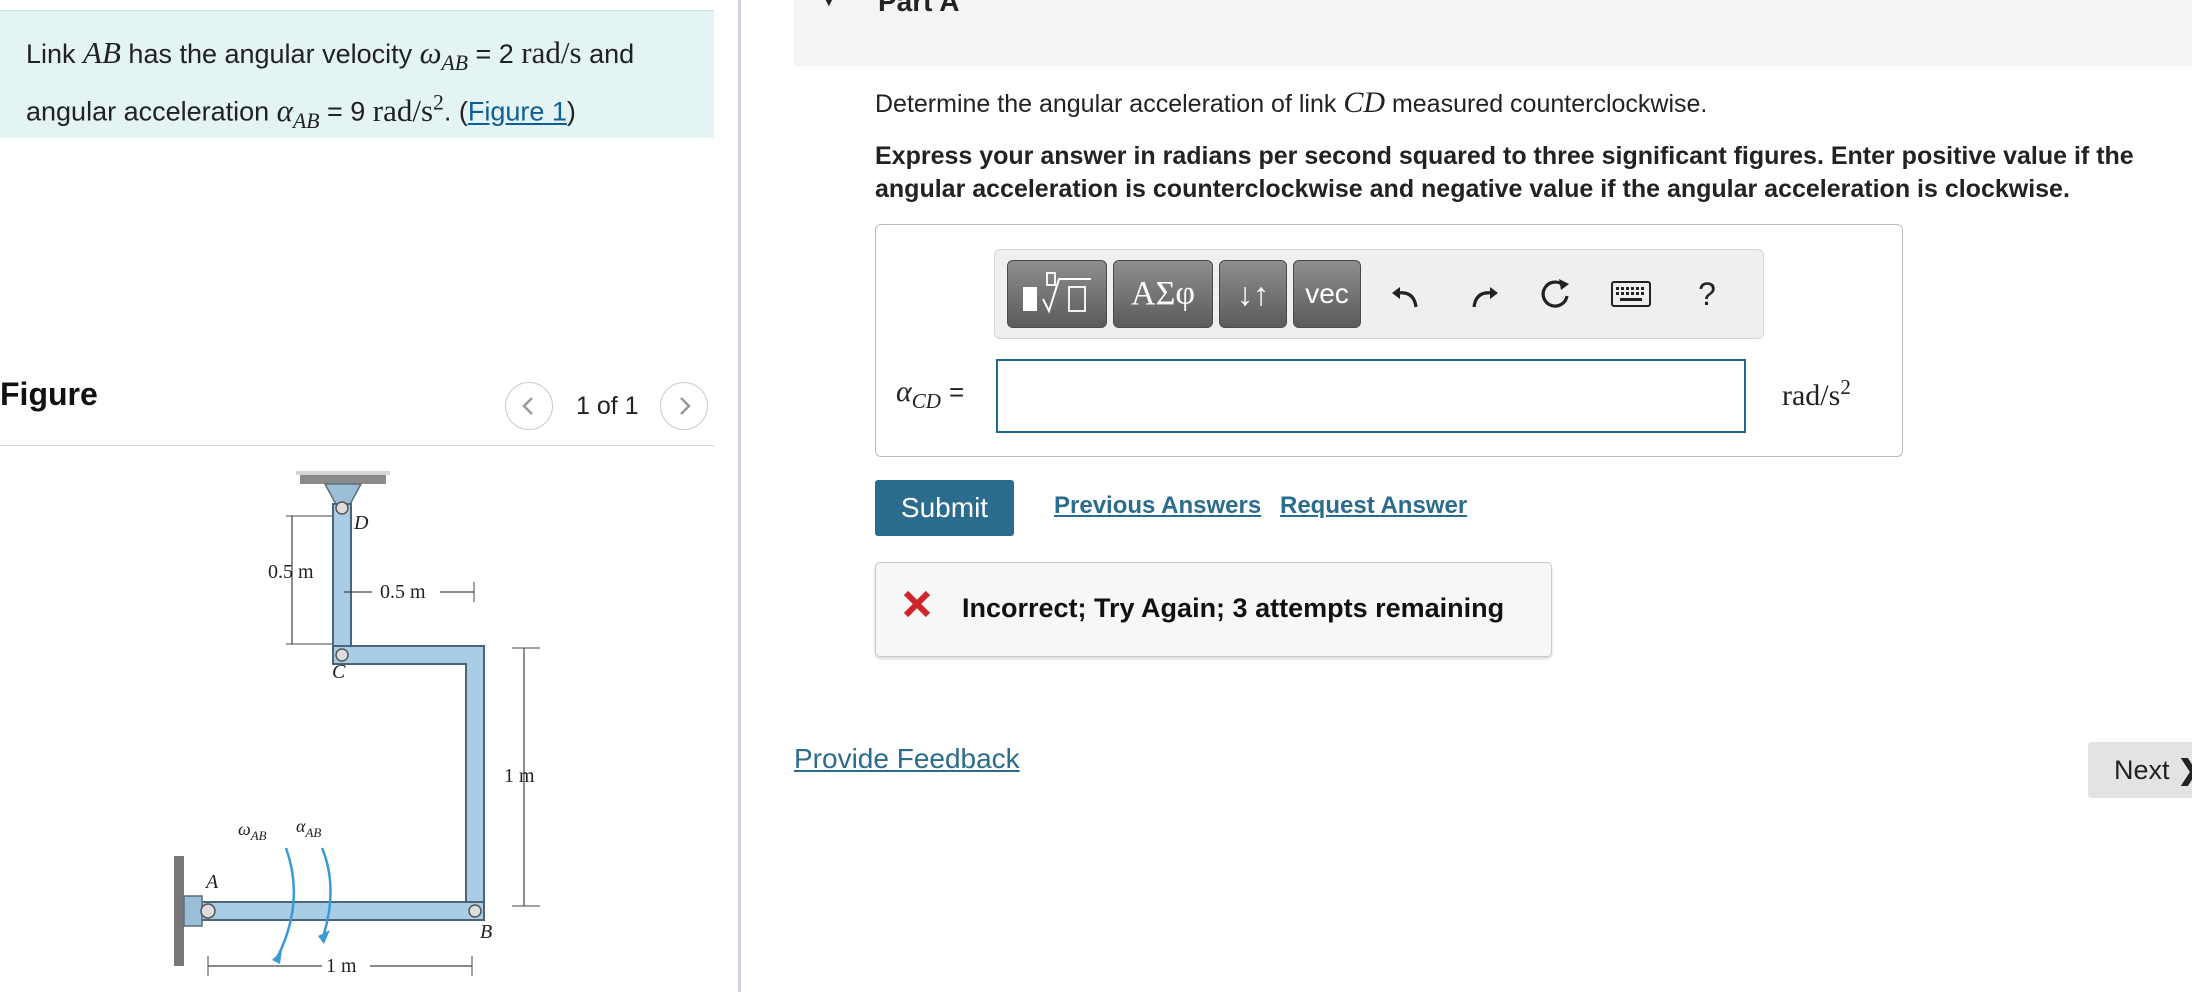 The height and width of the screenshot is (992, 2192). I want to click on omega-symbol: ωAB, so click(443, 55).